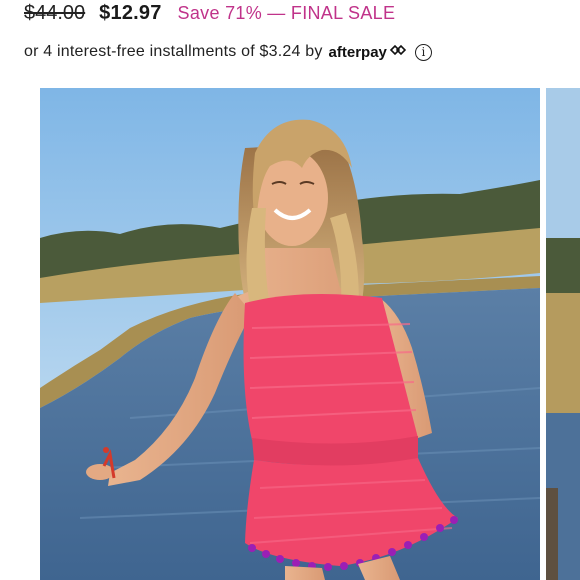  What do you see at coordinates (358, 52) in the screenshot?
I see `afterpay-logo: afterpay` at bounding box center [358, 52].